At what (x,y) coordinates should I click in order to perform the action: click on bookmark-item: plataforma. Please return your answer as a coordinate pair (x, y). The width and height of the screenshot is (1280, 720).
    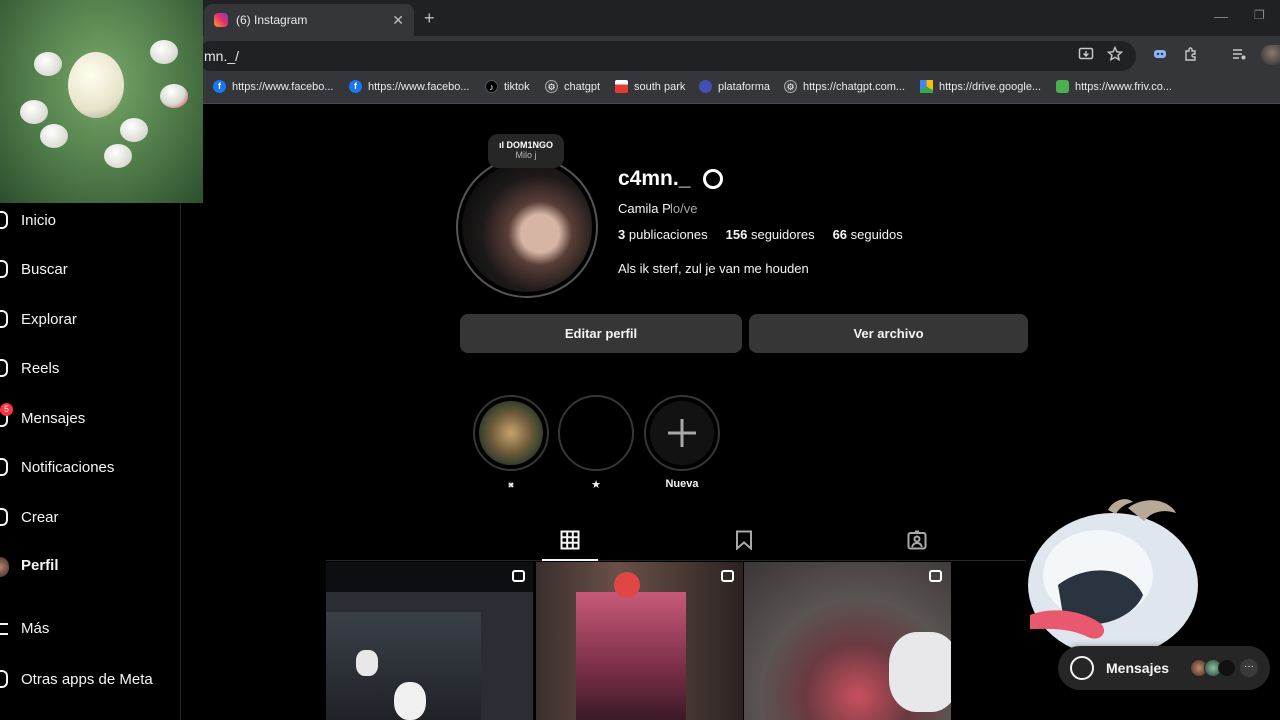
    Looking at the image, I should click on (734, 86).